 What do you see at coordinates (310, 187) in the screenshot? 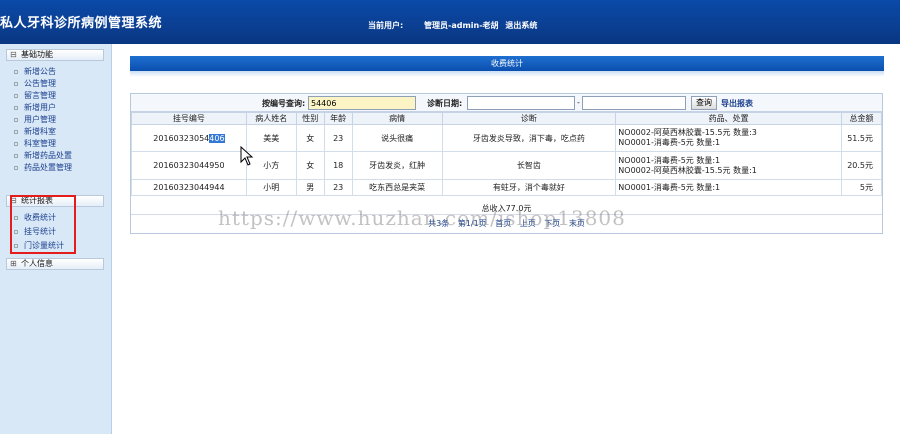
I see `cell-gender: 男` at bounding box center [310, 187].